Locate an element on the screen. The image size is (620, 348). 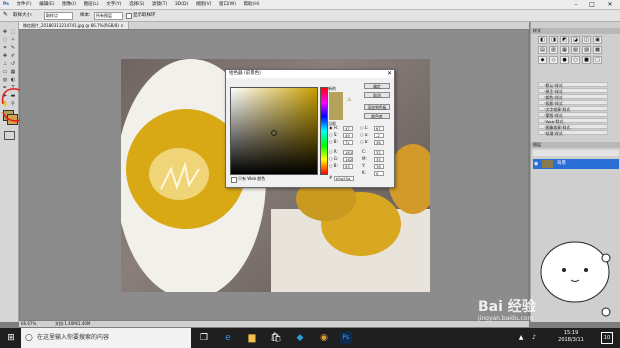
style-preset-16-icon: ○ is located at coordinates (575, 60).